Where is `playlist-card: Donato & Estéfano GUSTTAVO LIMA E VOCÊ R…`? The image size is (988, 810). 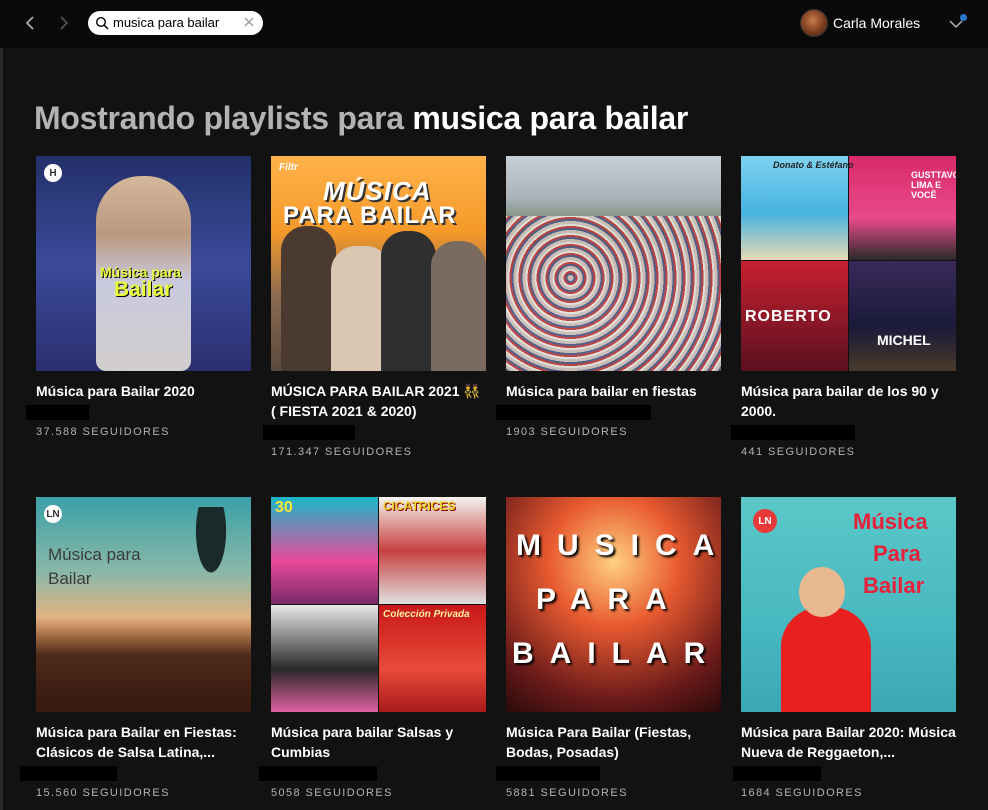
playlist-card: Donato & Estéfano GUSTTAVO LIMA E VOCÊ R… is located at coordinates (843, 307).